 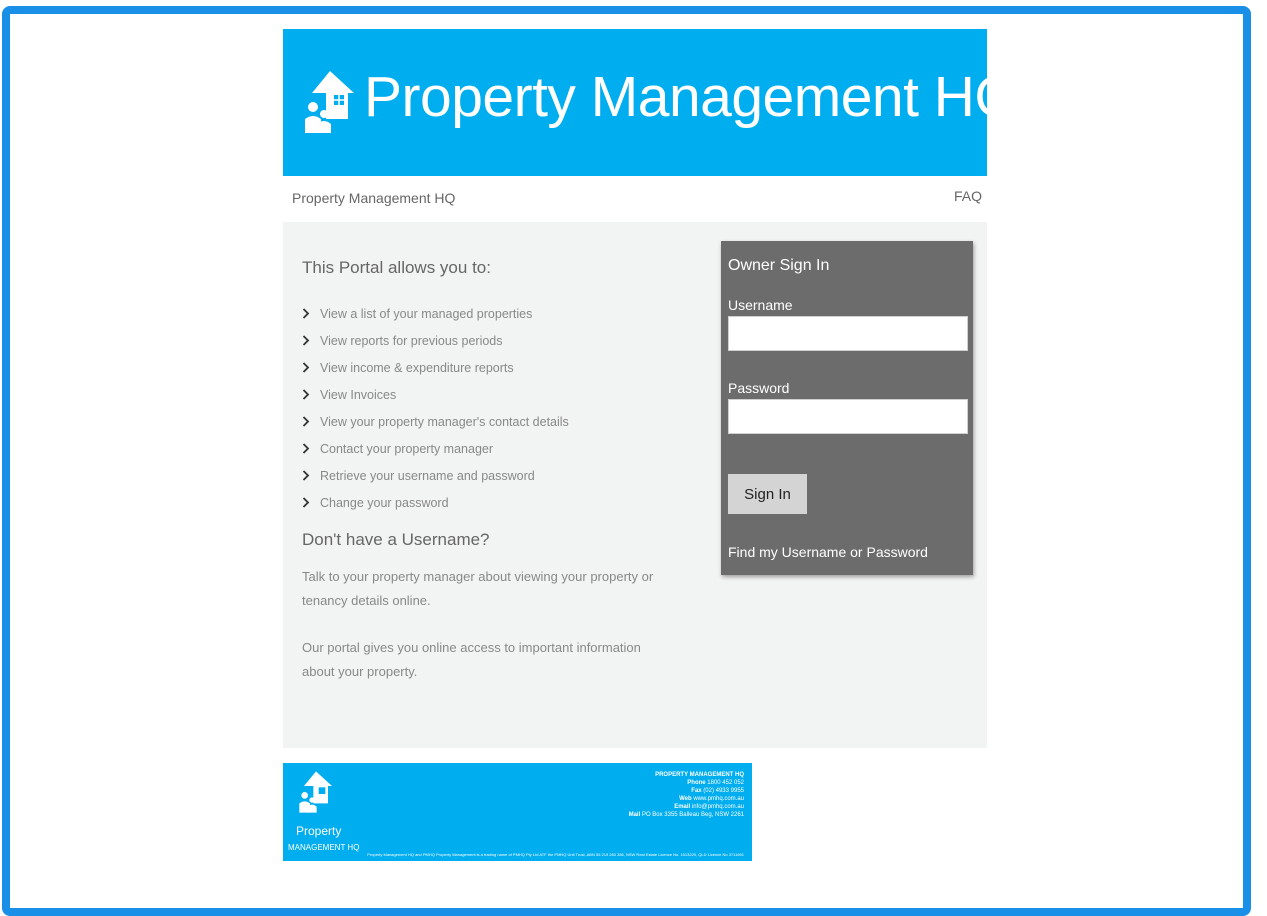 I want to click on header-banner: Property Management HQ, so click(x=651, y=102).